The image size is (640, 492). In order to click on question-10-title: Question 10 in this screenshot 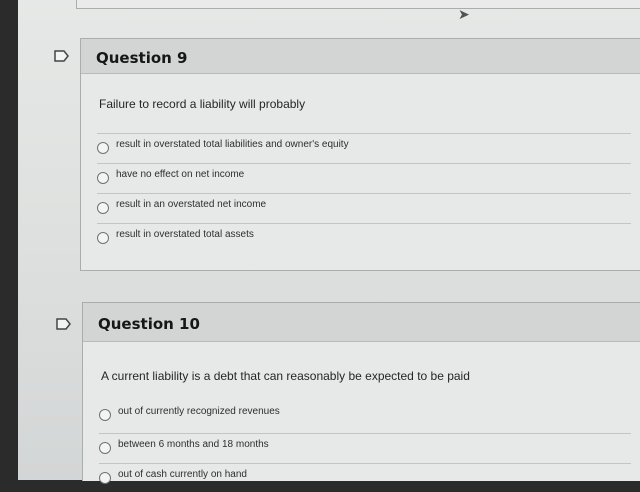, I will do `click(149, 324)`.